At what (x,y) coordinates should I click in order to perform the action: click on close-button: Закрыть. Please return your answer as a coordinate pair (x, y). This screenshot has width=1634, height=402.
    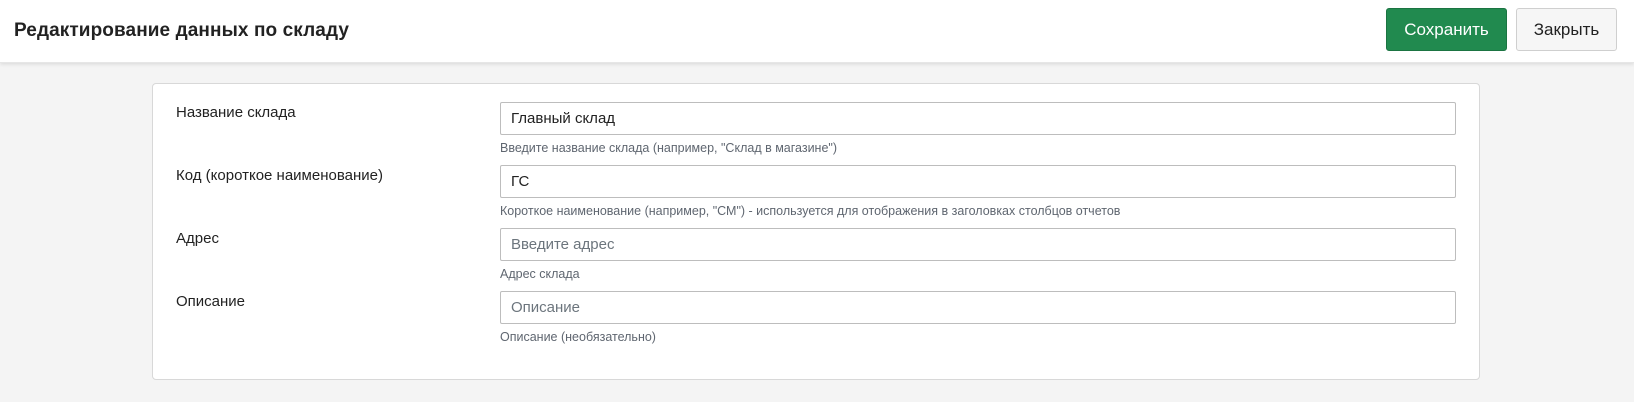
    Looking at the image, I should click on (1566, 29).